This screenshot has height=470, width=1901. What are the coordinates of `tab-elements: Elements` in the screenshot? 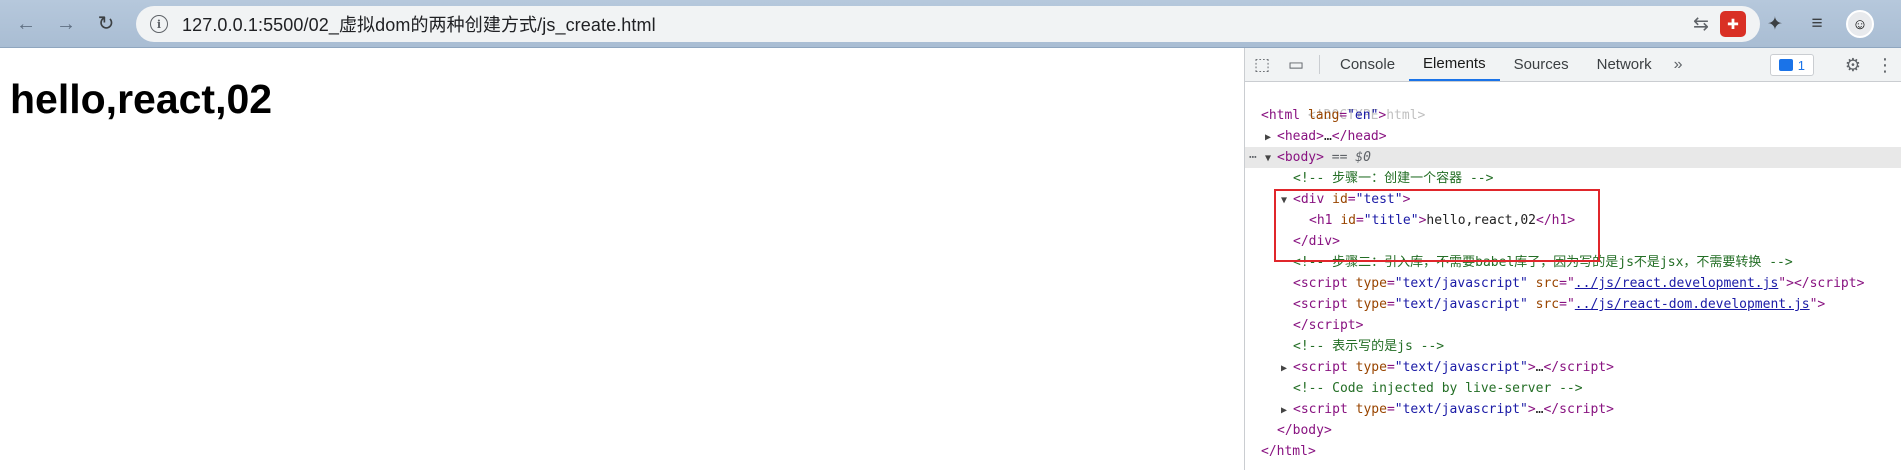 It's located at (1454, 64).